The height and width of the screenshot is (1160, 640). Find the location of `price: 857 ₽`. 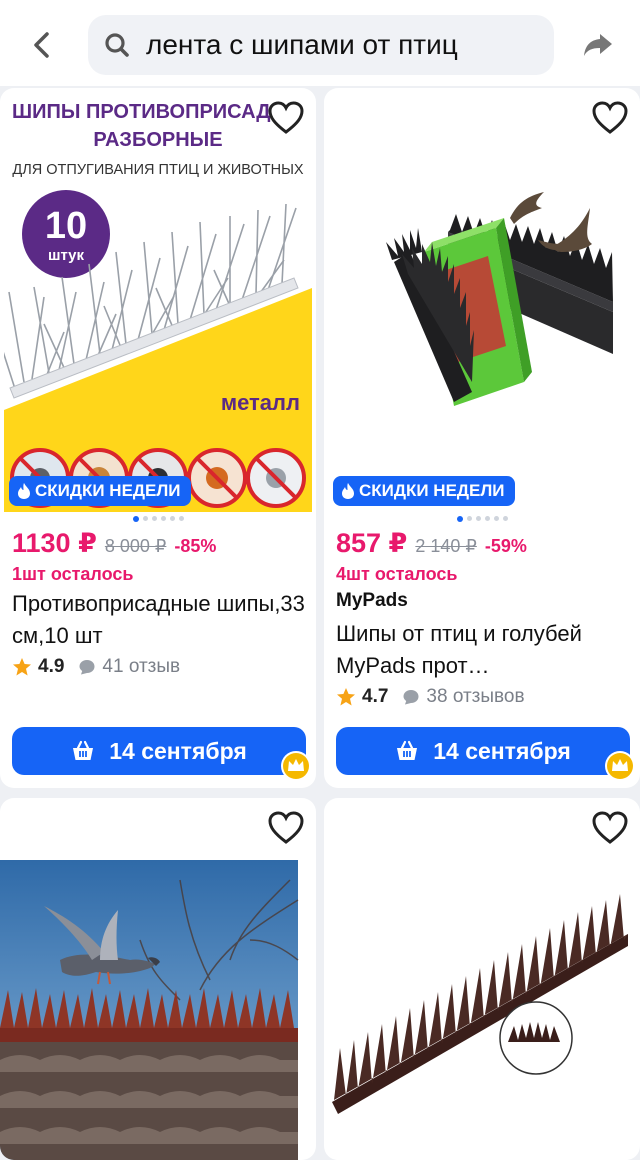

price: 857 ₽ is located at coordinates (372, 543).